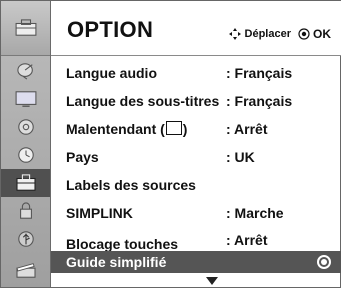  What do you see at coordinates (240, 157) in the screenshot?
I see `menu-item-value: : UK` at bounding box center [240, 157].